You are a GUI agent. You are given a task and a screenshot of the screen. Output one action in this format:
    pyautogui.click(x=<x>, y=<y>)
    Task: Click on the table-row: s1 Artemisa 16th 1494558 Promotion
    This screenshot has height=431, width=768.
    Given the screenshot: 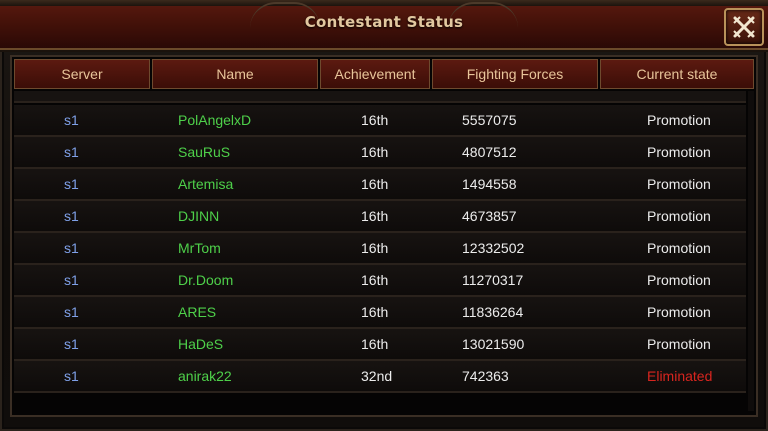 What is the action you would take?
    pyautogui.click(x=380, y=185)
    